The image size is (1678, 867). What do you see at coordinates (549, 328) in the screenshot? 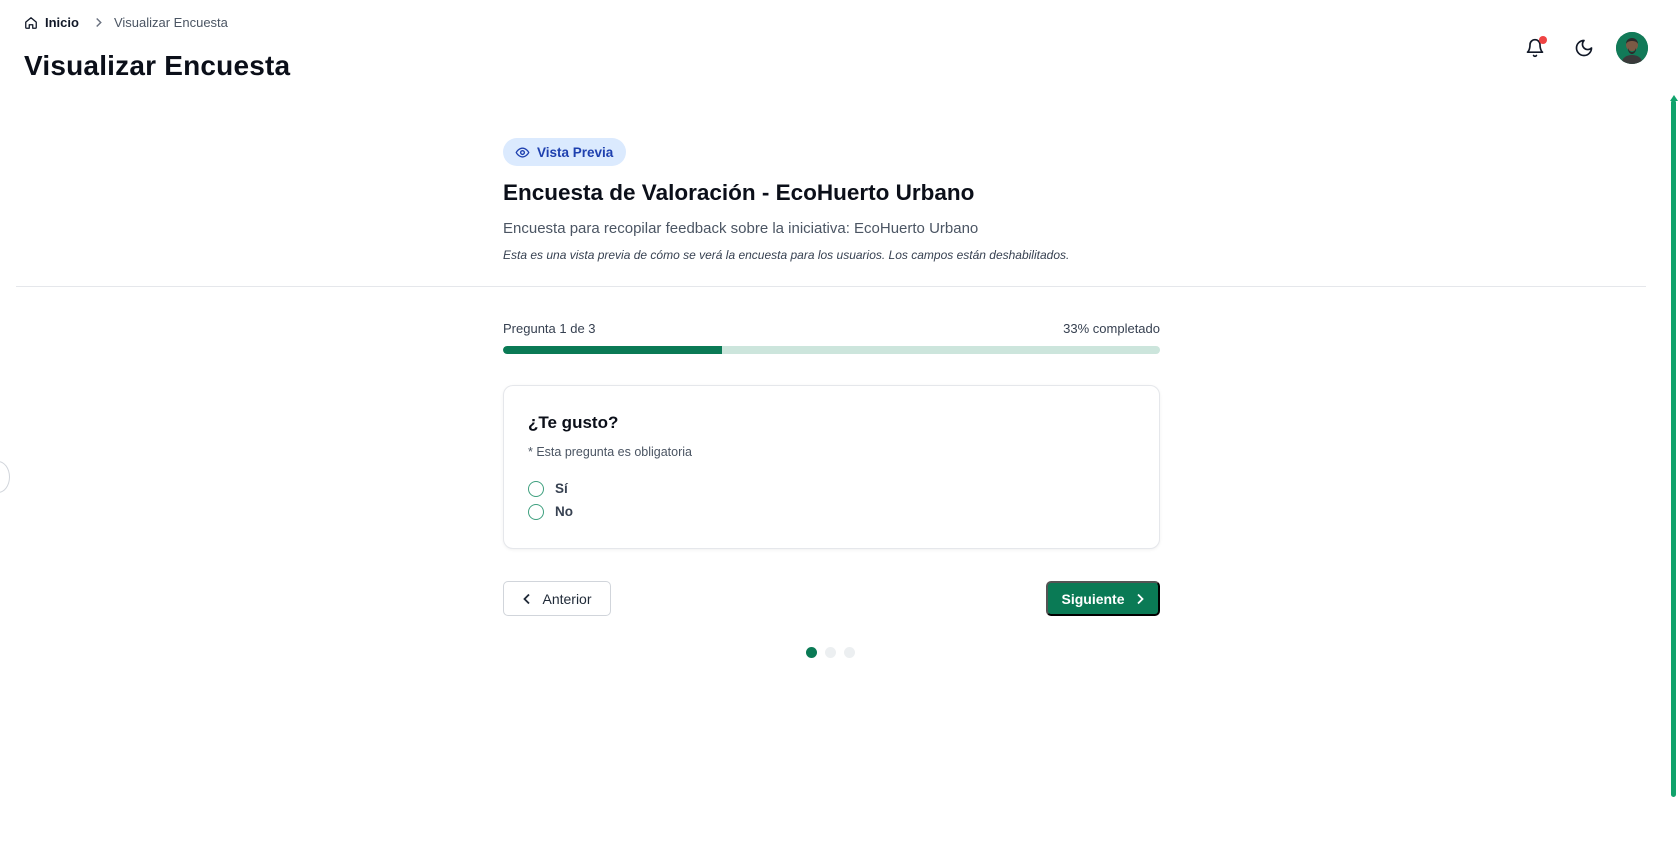
I see `question-counter: Pregunta 1 de 3` at bounding box center [549, 328].